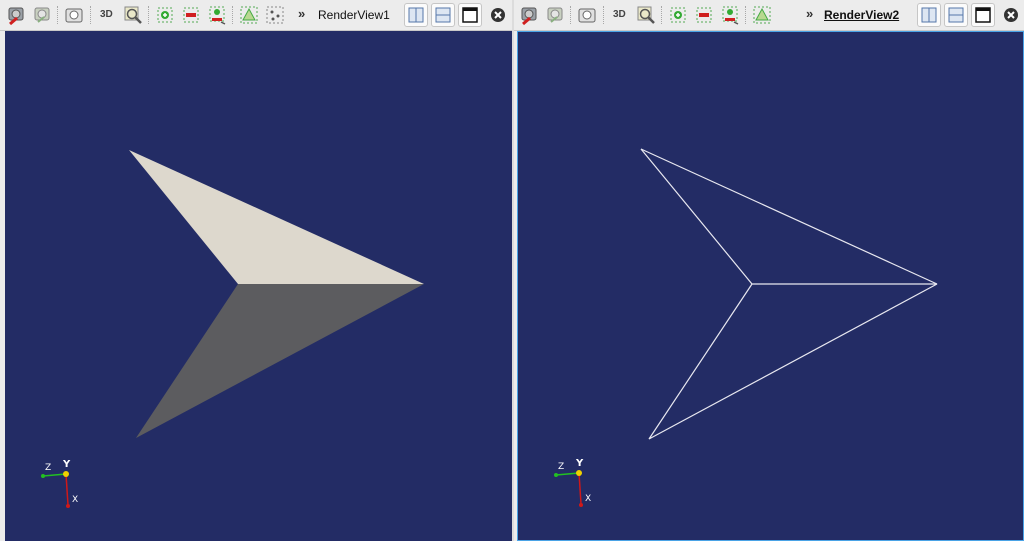 The image size is (1024, 541). I want to click on view-title: RenderView2, so click(862, 15).